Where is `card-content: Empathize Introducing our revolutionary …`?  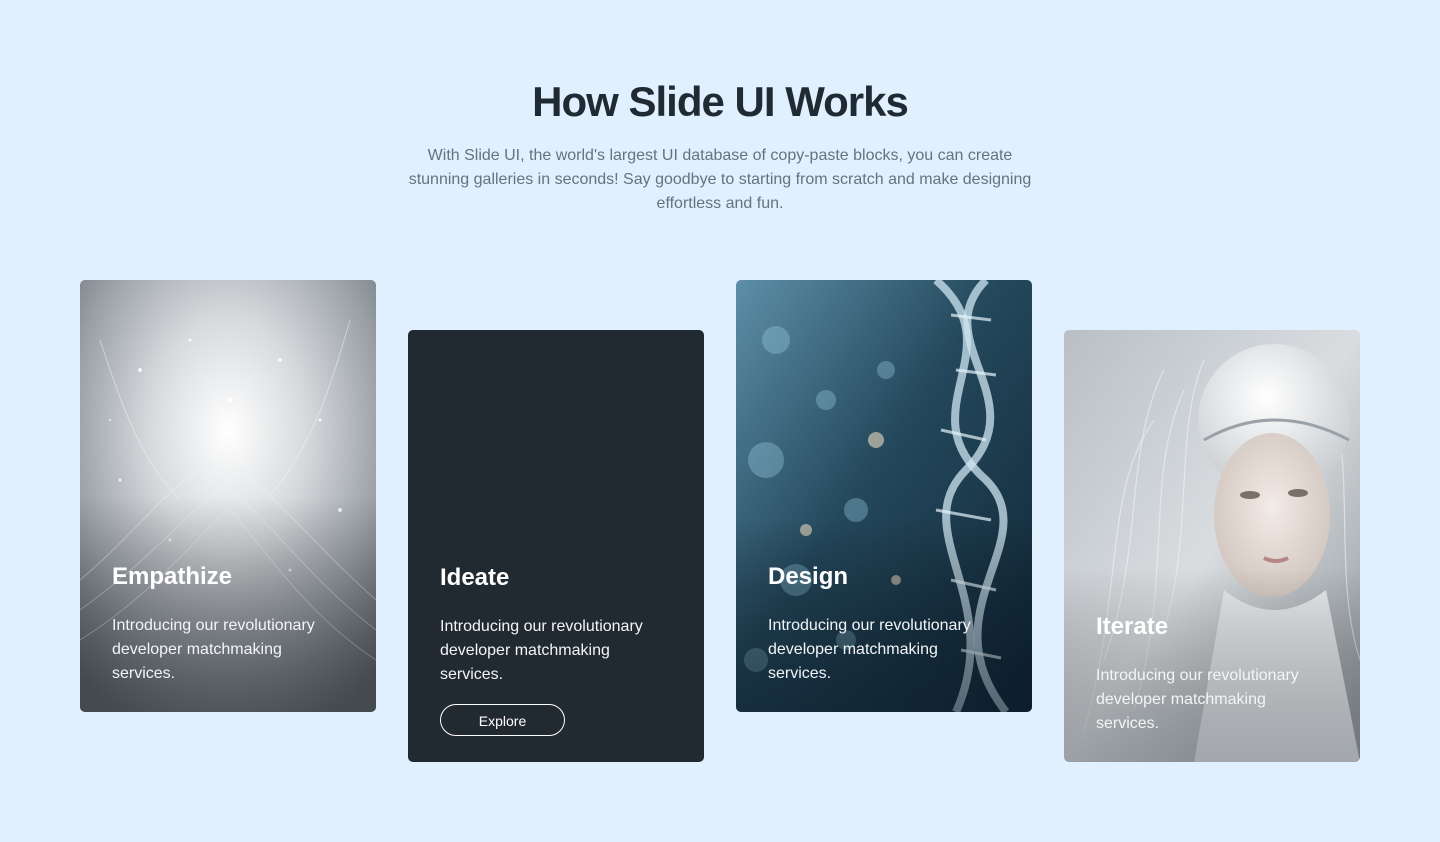 card-content: Empathize Introducing our revolutionary … is located at coordinates (228, 624).